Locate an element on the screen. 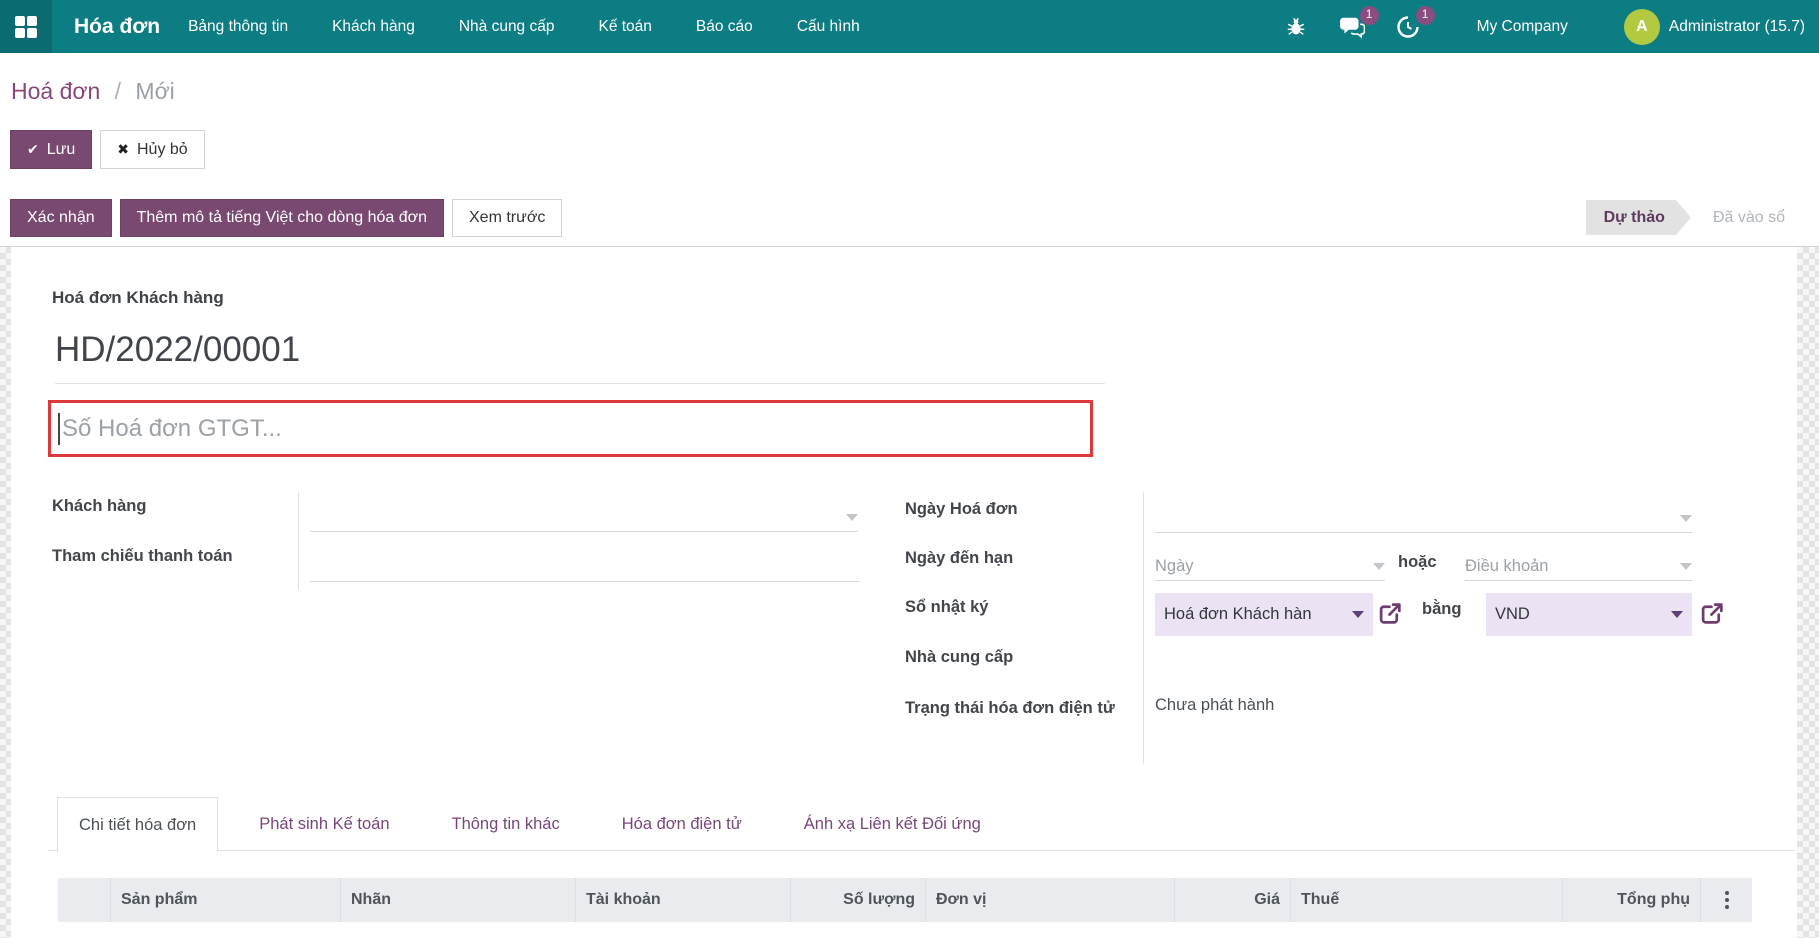 The width and height of the screenshot is (1819, 938). breadcrumb: Hoá đơn / Mới is located at coordinates (93, 91).